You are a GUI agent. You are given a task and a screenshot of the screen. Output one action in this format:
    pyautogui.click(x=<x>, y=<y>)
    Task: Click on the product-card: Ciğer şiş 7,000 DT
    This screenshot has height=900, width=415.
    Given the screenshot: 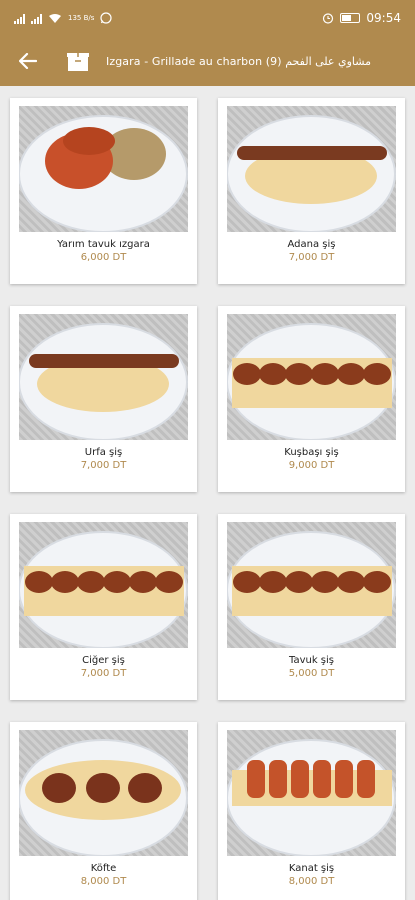 What is the action you would take?
    pyautogui.click(x=103, y=607)
    